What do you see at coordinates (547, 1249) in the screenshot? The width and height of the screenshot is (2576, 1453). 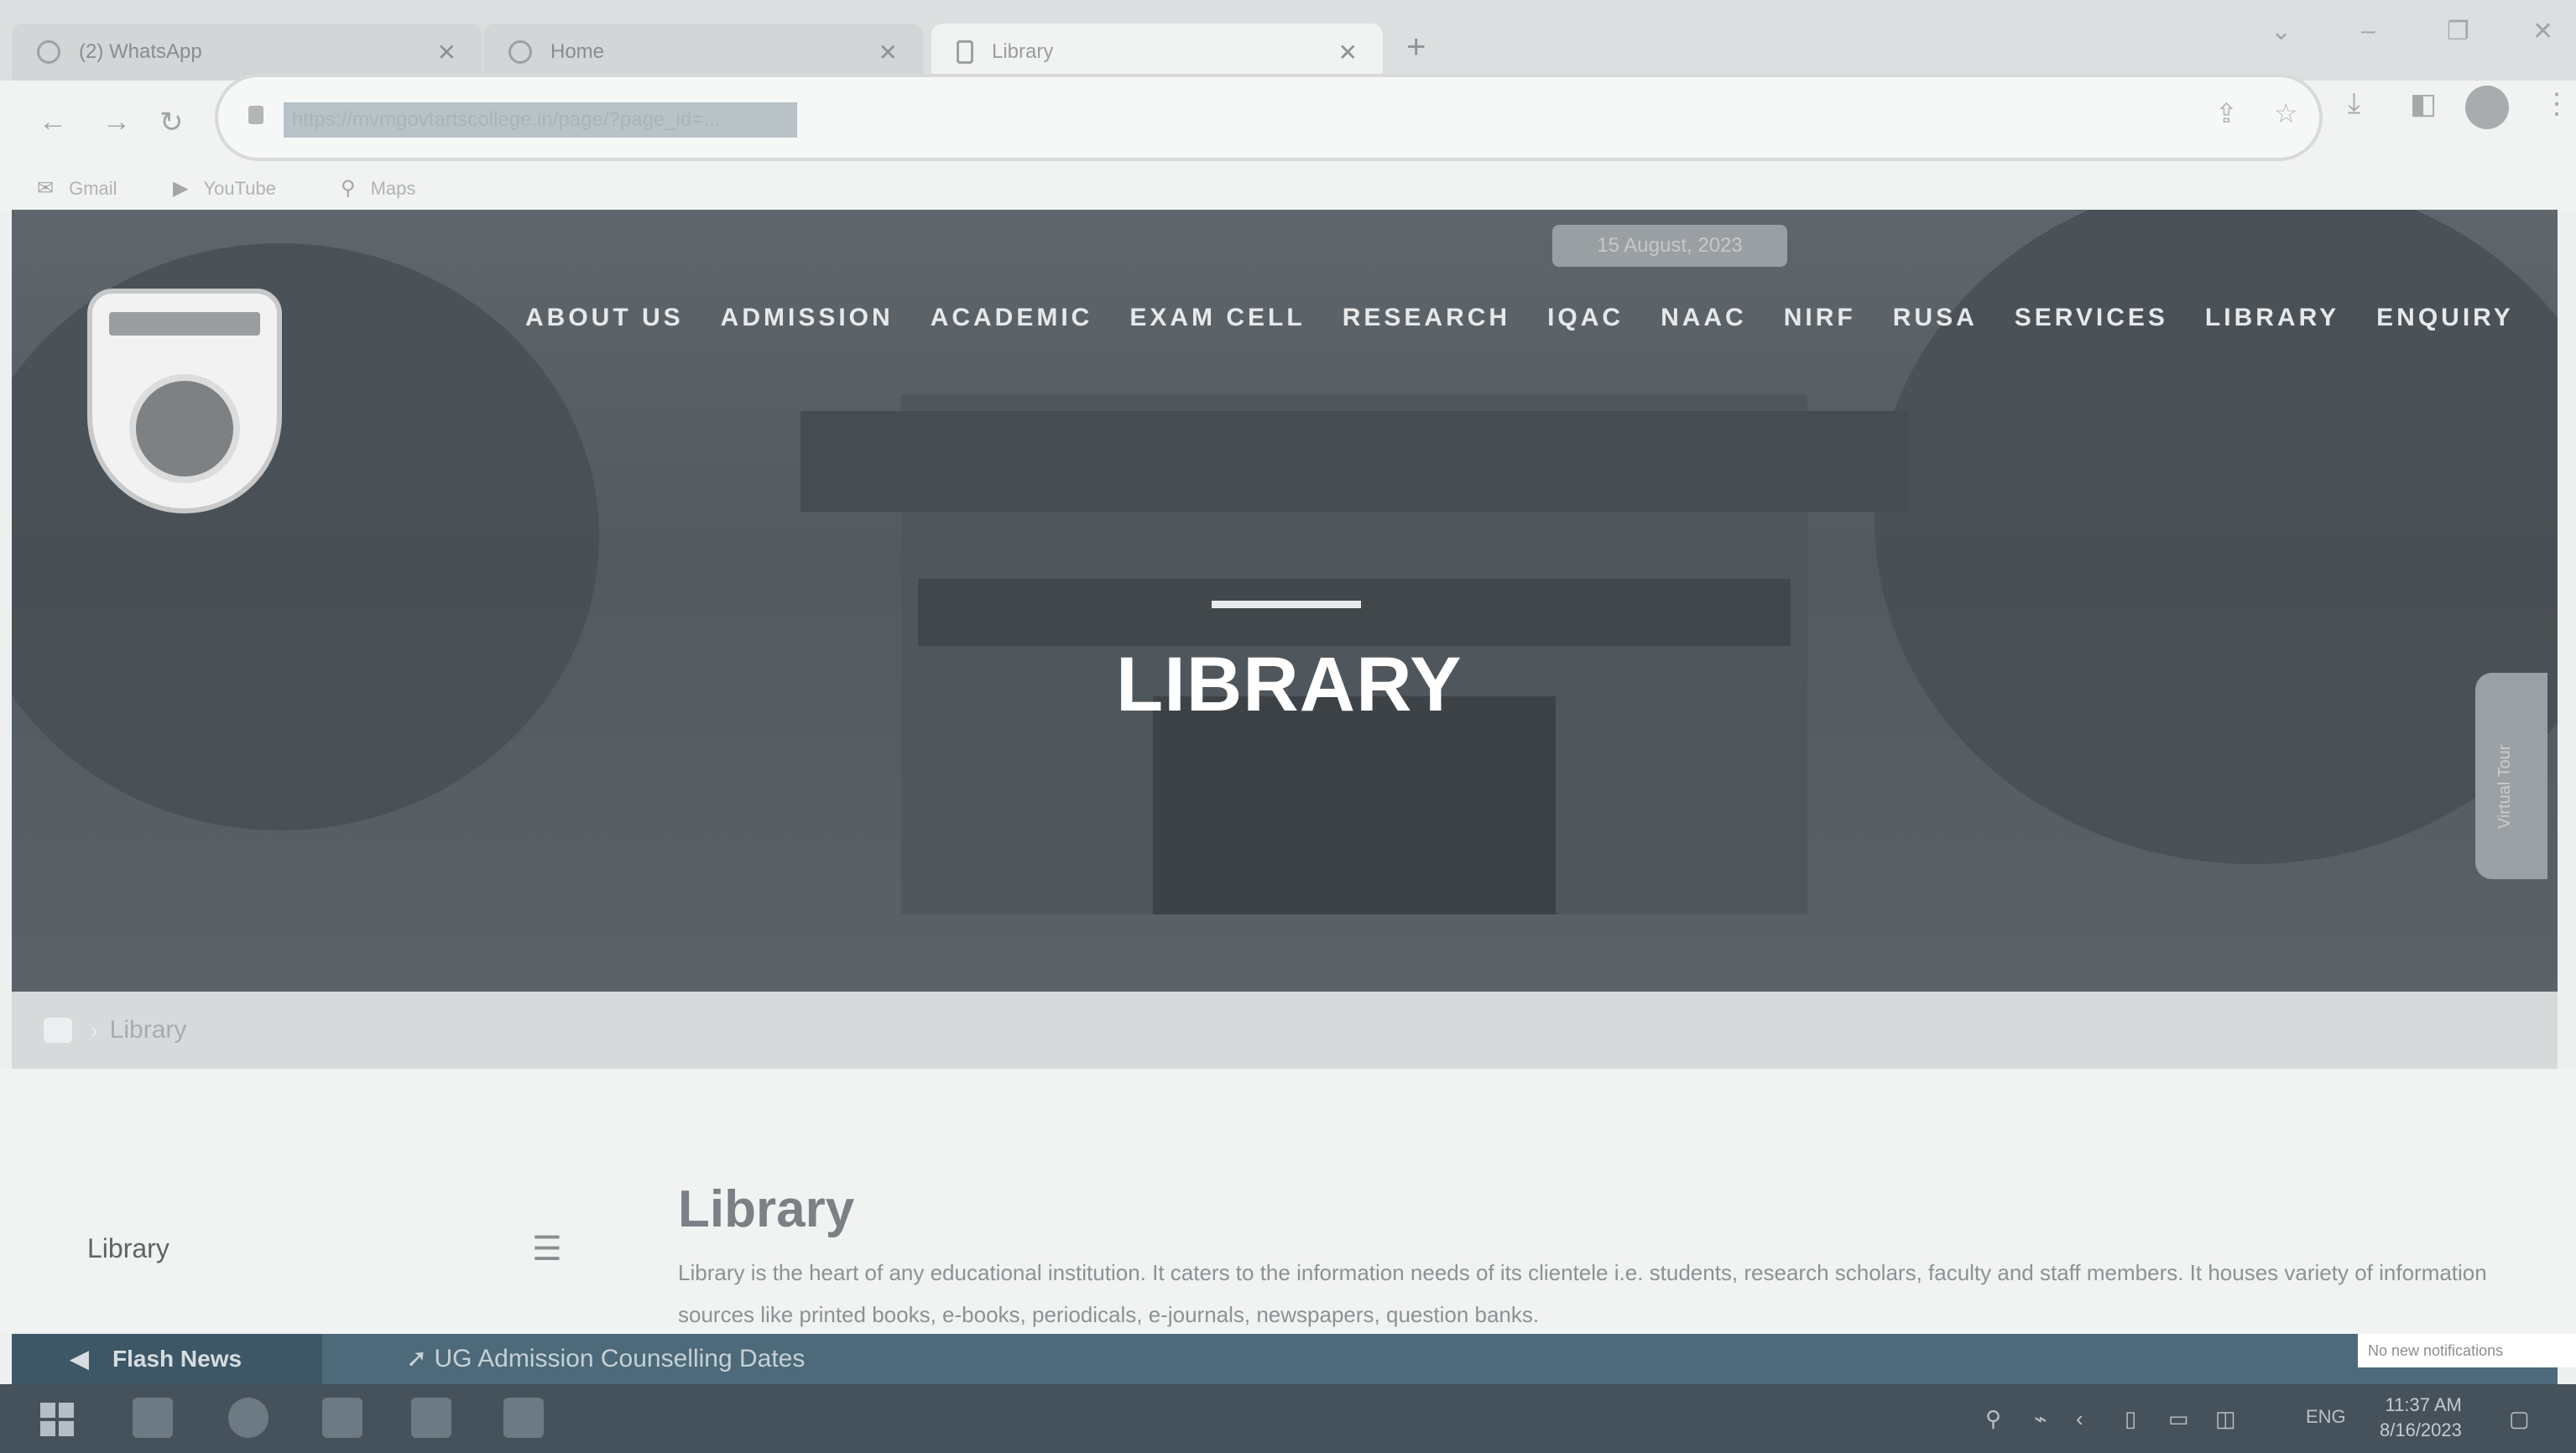 I see `filter-toggle-icon: ☰` at bounding box center [547, 1249].